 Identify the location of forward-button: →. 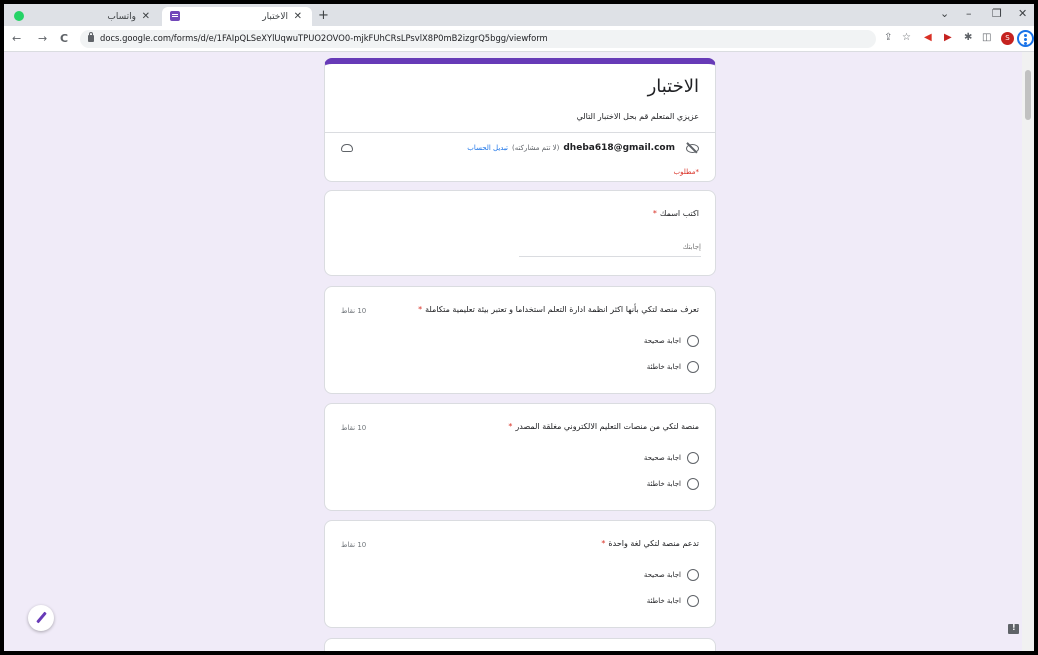
(42, 38).